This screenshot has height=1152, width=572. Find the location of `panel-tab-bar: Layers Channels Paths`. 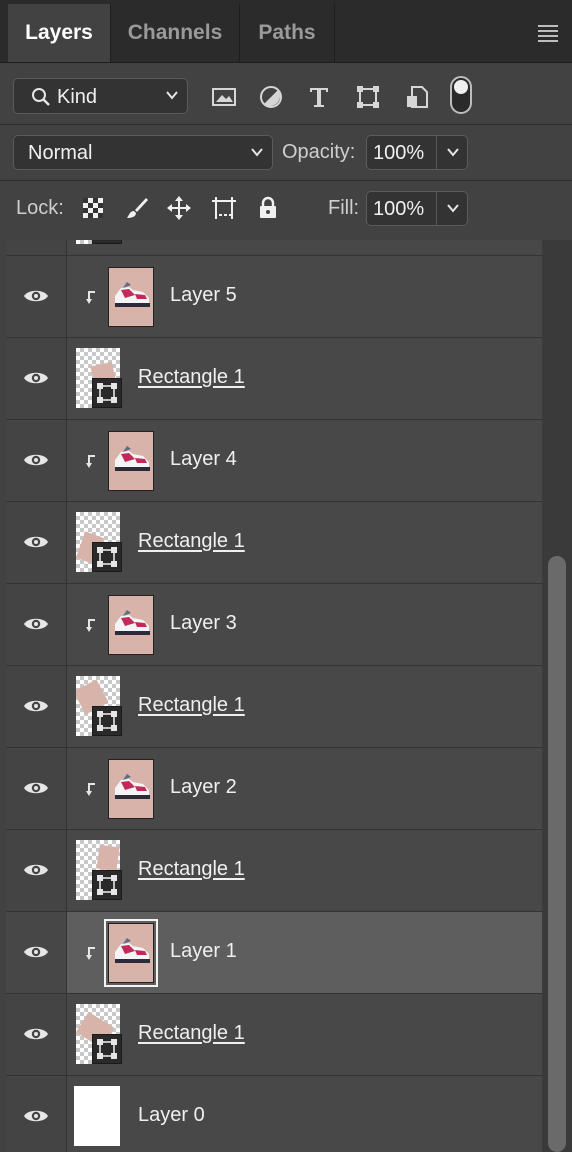

panel-tab-bar: Layers Channels Paths is located at coordinates (286, 31).